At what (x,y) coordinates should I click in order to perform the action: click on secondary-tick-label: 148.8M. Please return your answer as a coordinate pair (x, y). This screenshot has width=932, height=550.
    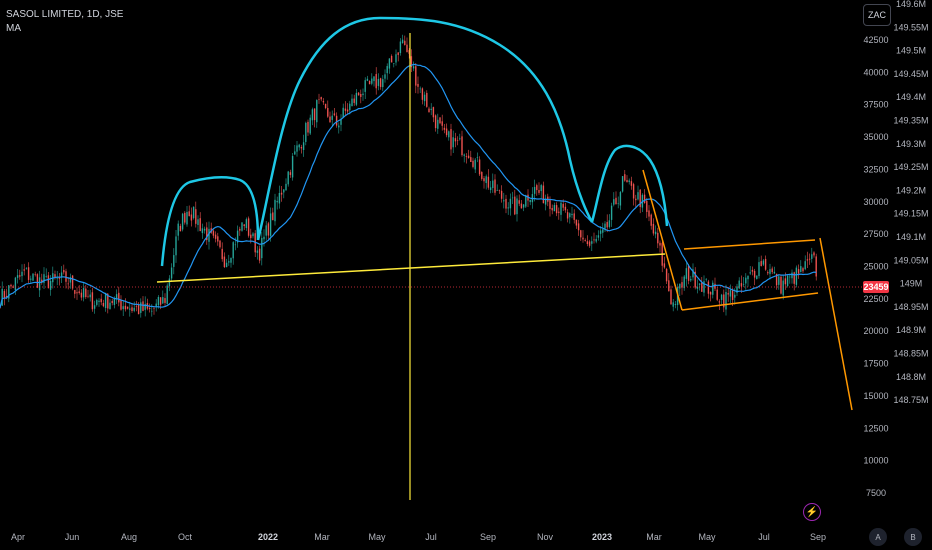
    Looking at the image, I should click on (911, 377).